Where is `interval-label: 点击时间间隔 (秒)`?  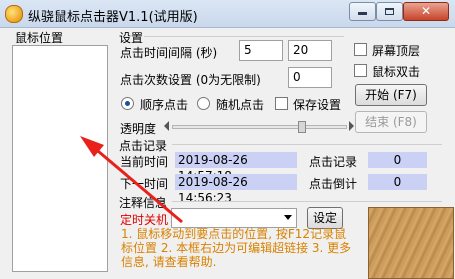 interval-label: 点击时间间隔 (秒) is located at coordinates (169, 53).